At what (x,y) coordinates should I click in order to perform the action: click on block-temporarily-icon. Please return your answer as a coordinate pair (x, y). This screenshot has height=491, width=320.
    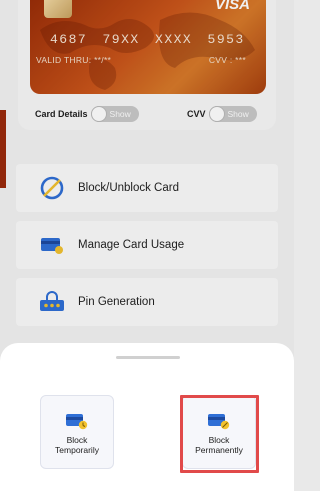
    Looking at the image, I should click on (77, 422).